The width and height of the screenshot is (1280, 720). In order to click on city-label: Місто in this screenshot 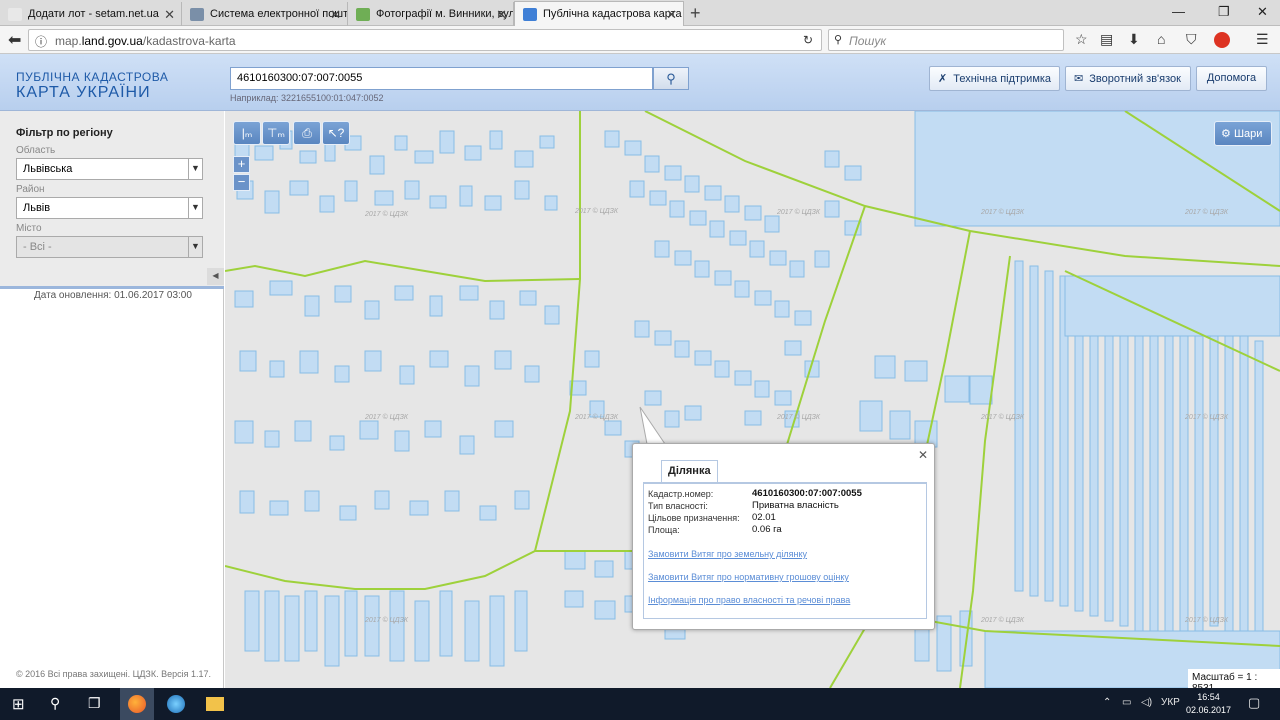, I will do `click(29, 228)`.